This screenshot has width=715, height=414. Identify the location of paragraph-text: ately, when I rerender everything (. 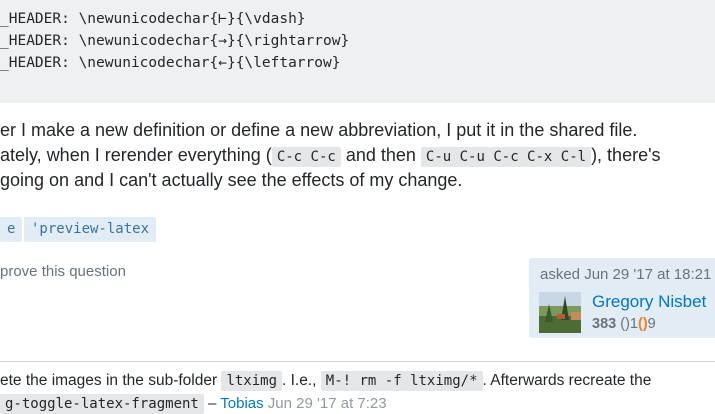
(136, 155).